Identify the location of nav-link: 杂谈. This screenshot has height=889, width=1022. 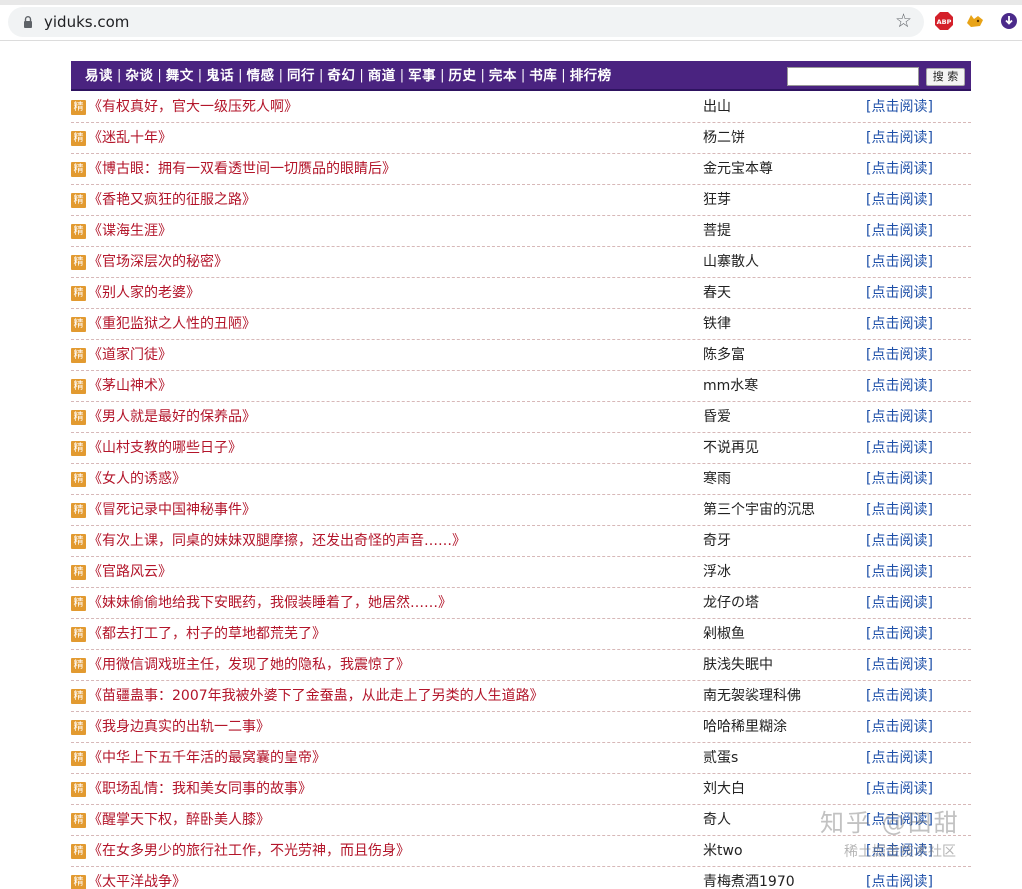
(139, 76).